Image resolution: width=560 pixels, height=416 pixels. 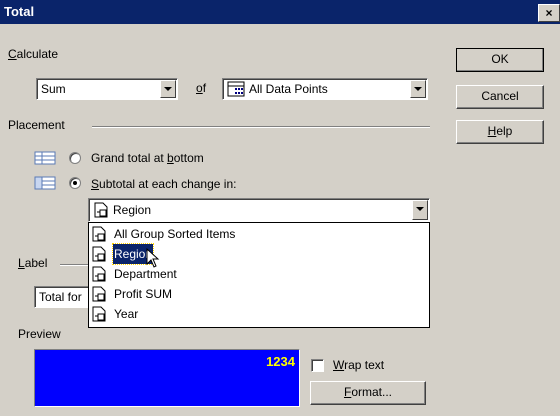 I want to click on list-item: Profit SUM, so click(x=259, y=294).